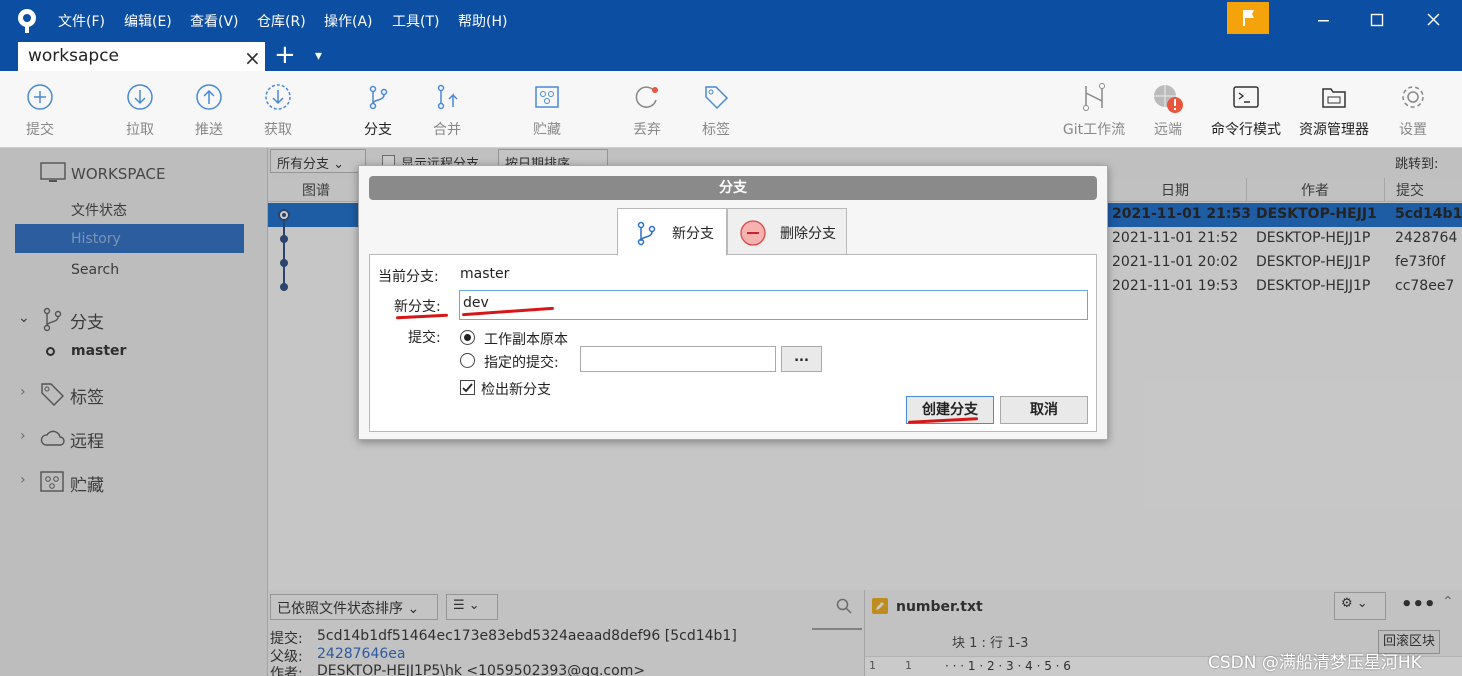 This screenshot has width=1462, height=676. Describe the element at coordinates (285, 55) in the screenshot. I see `add-tab-icon: +` at that location.